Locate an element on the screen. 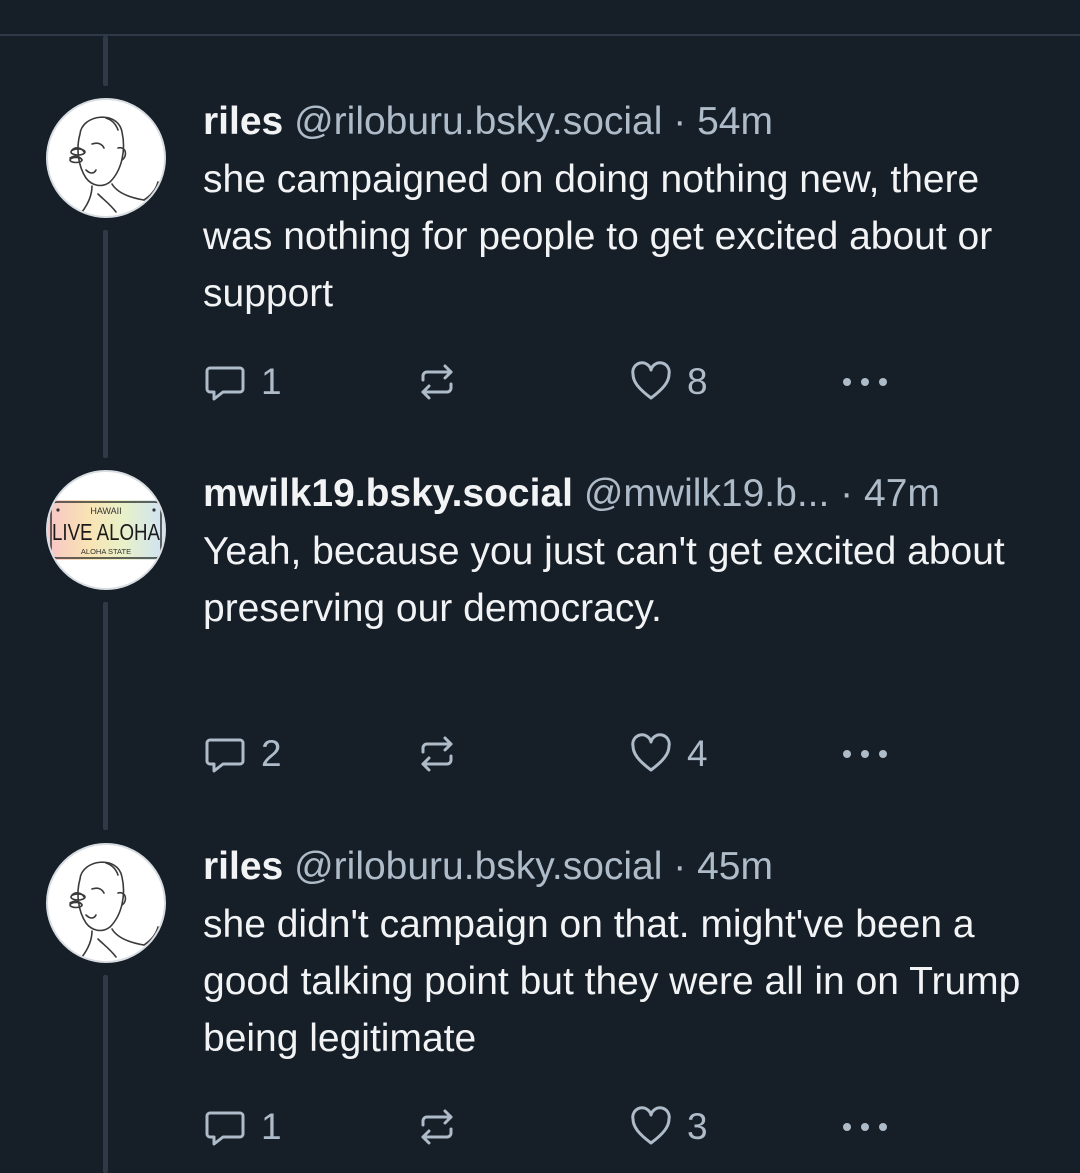 This screenshot has height=1173, width=1080. post-actions: 2 4 is located at coordinates (623, 754).